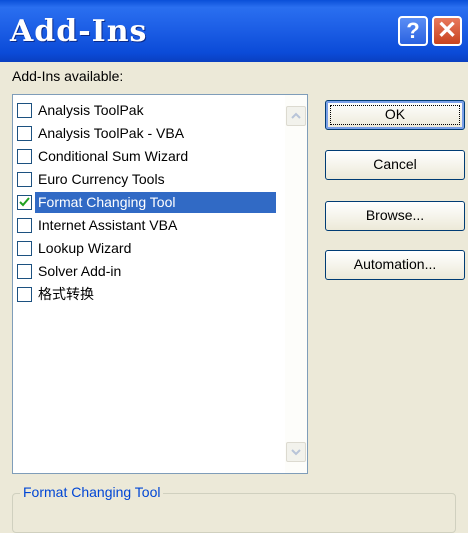 The height and width of the screenshot is (533, 468). Describe the element at coordinates (66, 293) in the screenshot. I see `addin-label: 格式转换` at that location.